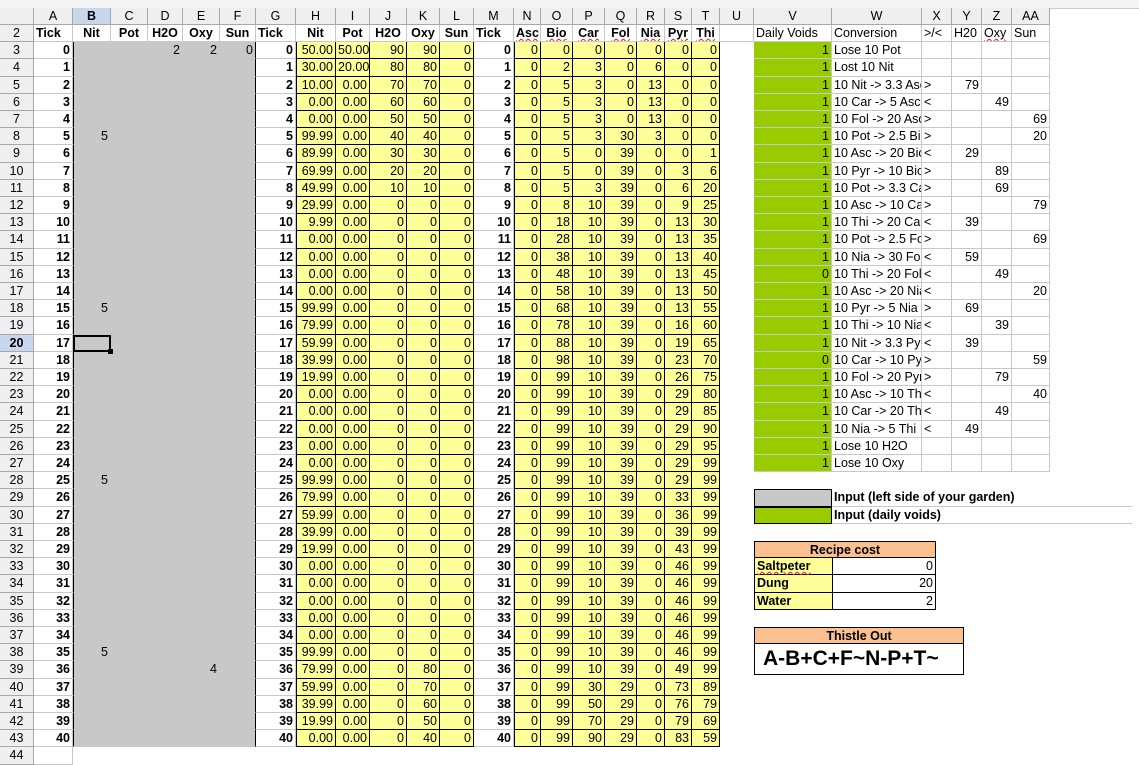 The image size is (1139, 765). Describe the element at coordinates (1031, 292) in the screenshot. I see `sun-value: 20` at that location.